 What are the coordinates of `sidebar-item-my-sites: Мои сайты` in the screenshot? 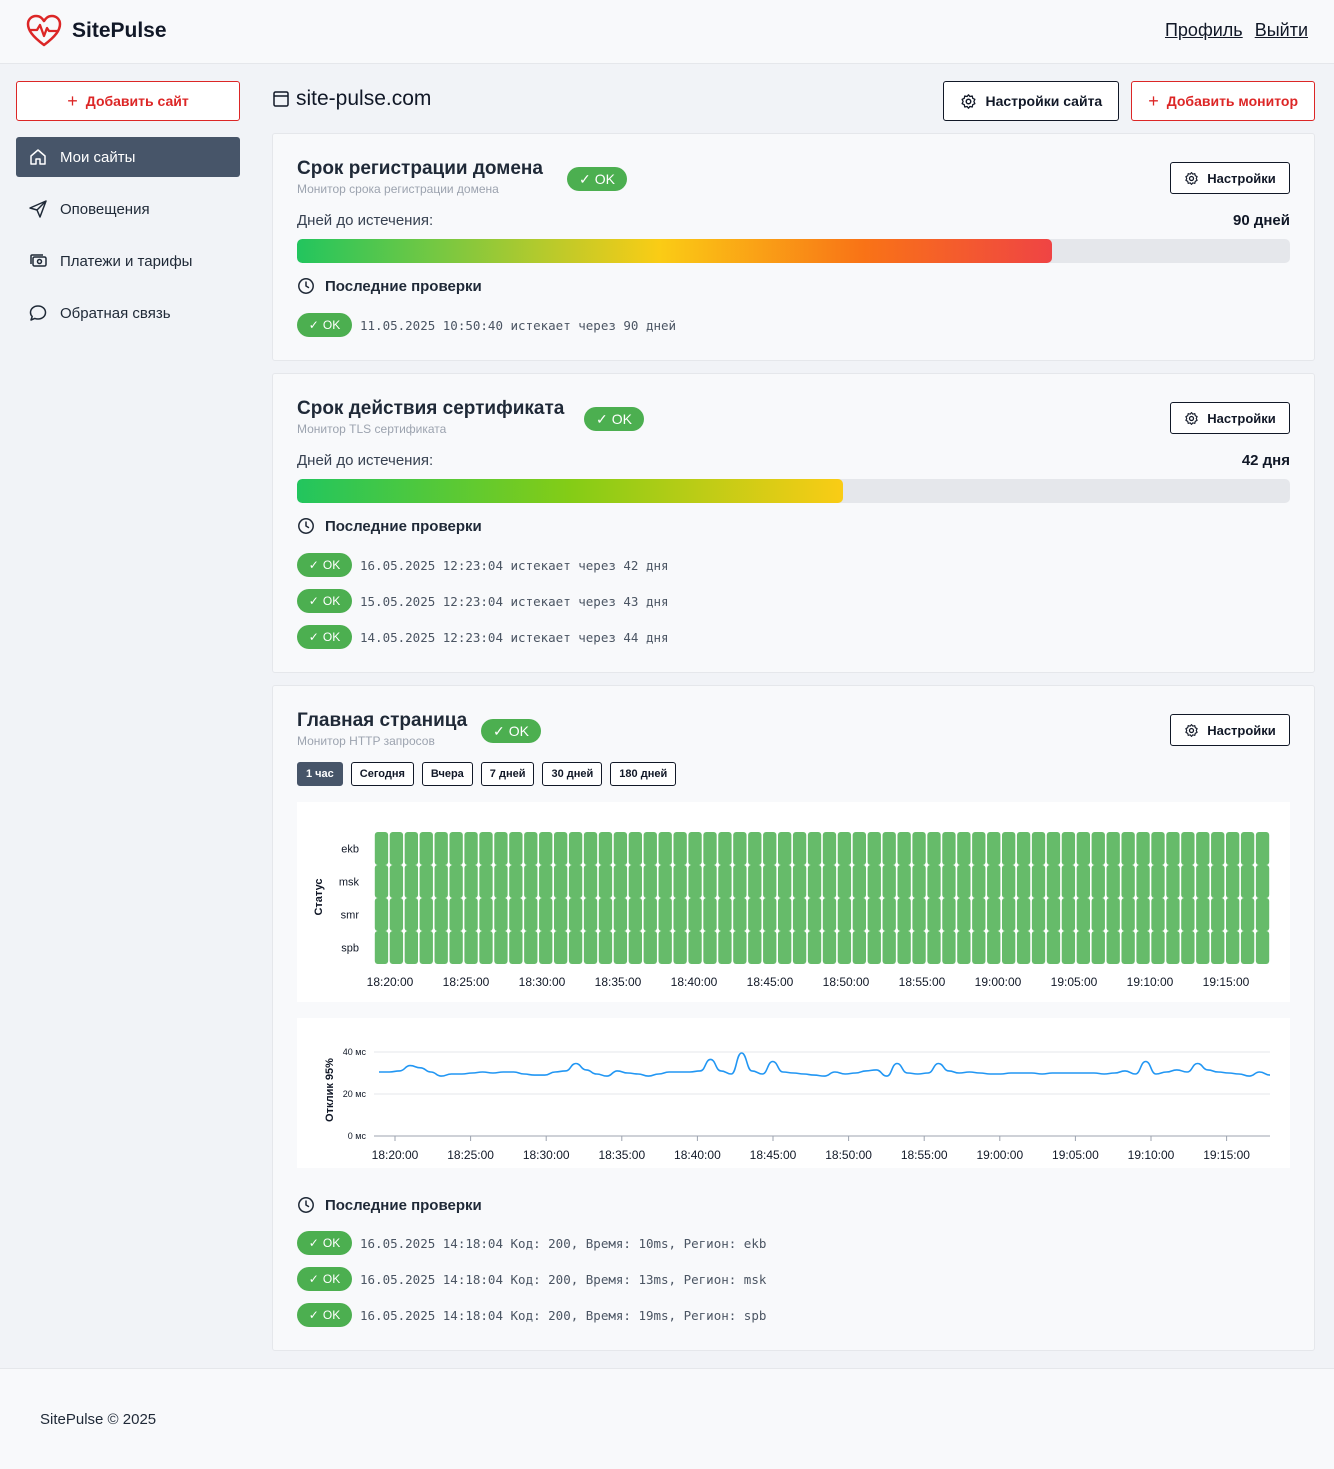 It's located at (128, 157).